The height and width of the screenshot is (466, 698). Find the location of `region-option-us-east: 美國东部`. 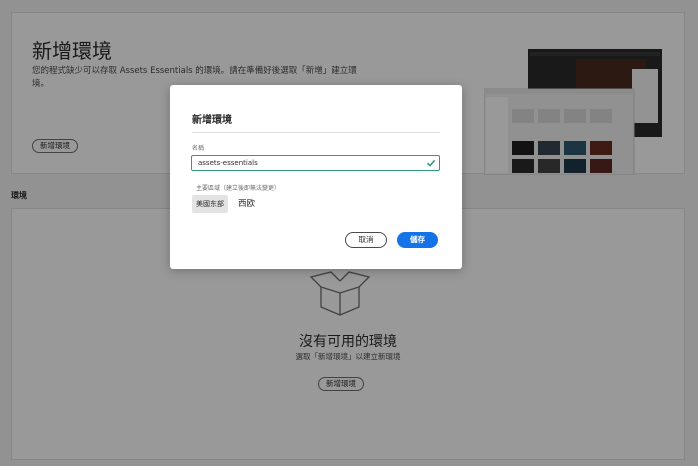

region-option-us-east: 美國东部 is located at coordinates (210, 204).